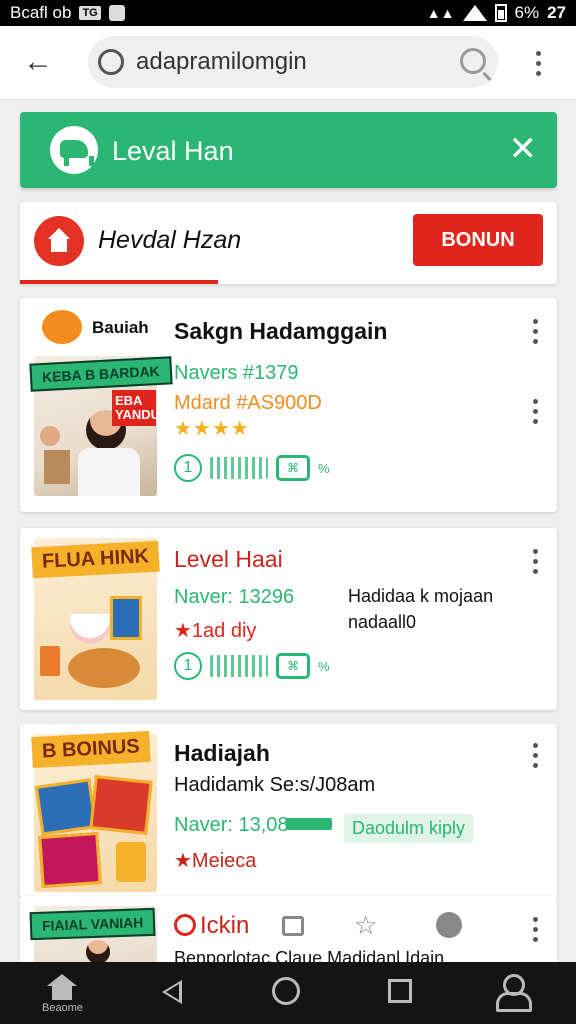  What do you see at coordinates (98, 951) in the screenshot?
I see `person-figure` at bounding box center [98, 951].